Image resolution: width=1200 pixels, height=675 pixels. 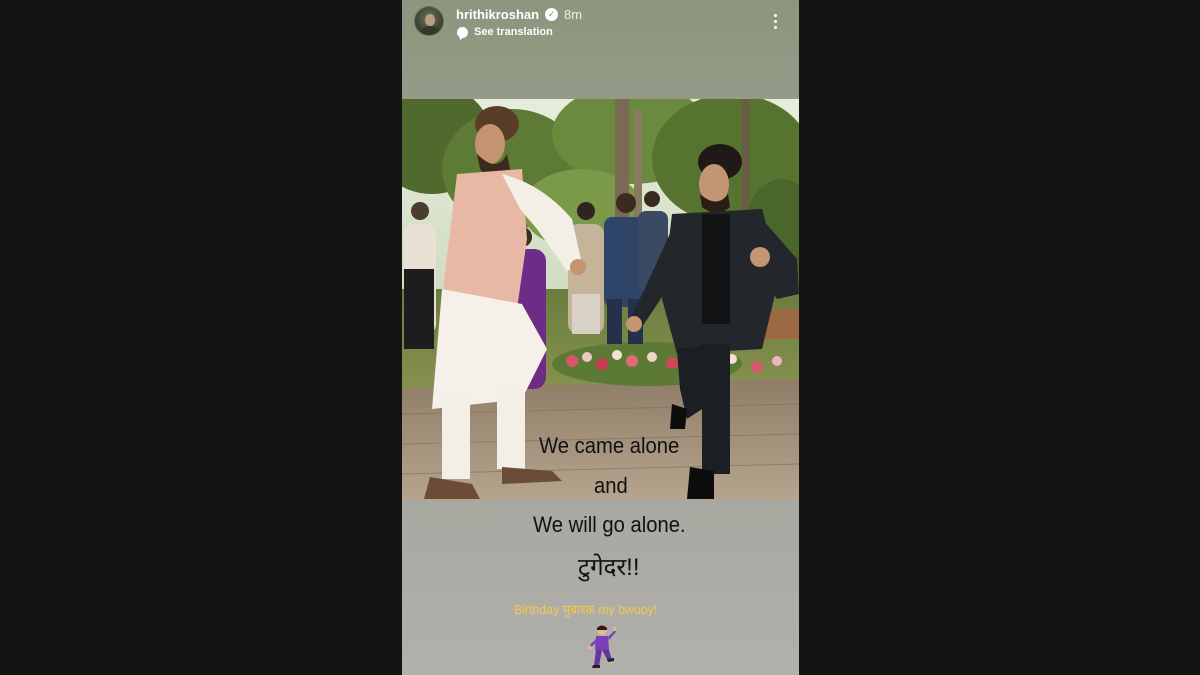 I want to click on avatar, so click(x=429, y=21).